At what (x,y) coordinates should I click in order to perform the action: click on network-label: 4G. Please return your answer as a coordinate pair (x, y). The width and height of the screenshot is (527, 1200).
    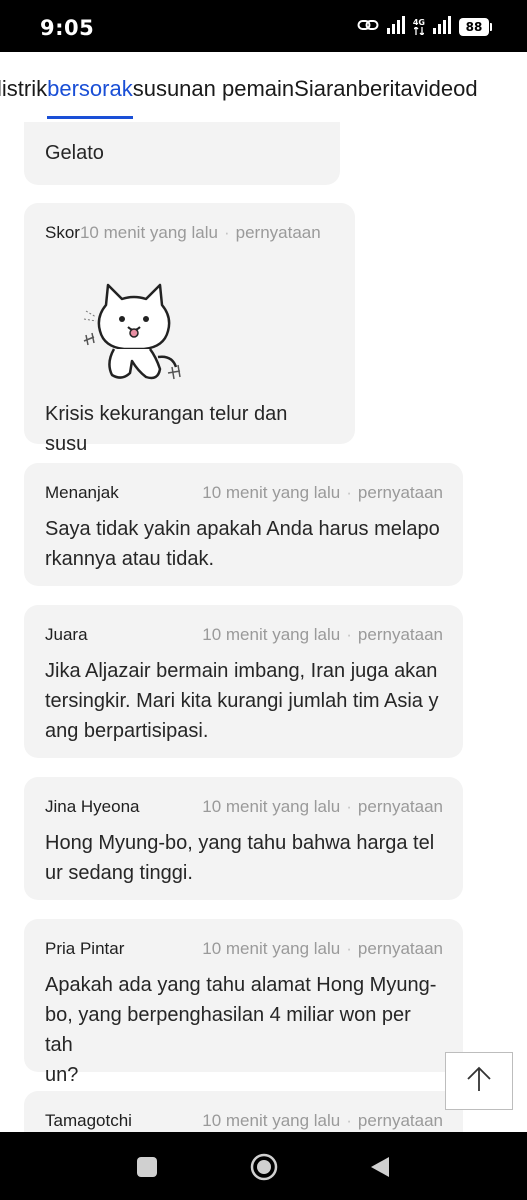
    Looking at the image, I should click on (418, 22).